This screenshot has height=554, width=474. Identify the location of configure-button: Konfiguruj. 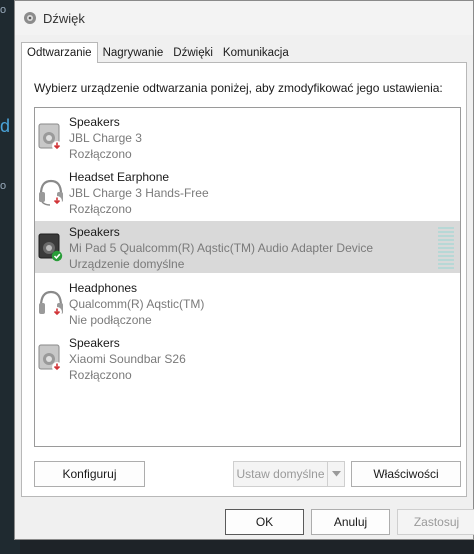
(89, 474).